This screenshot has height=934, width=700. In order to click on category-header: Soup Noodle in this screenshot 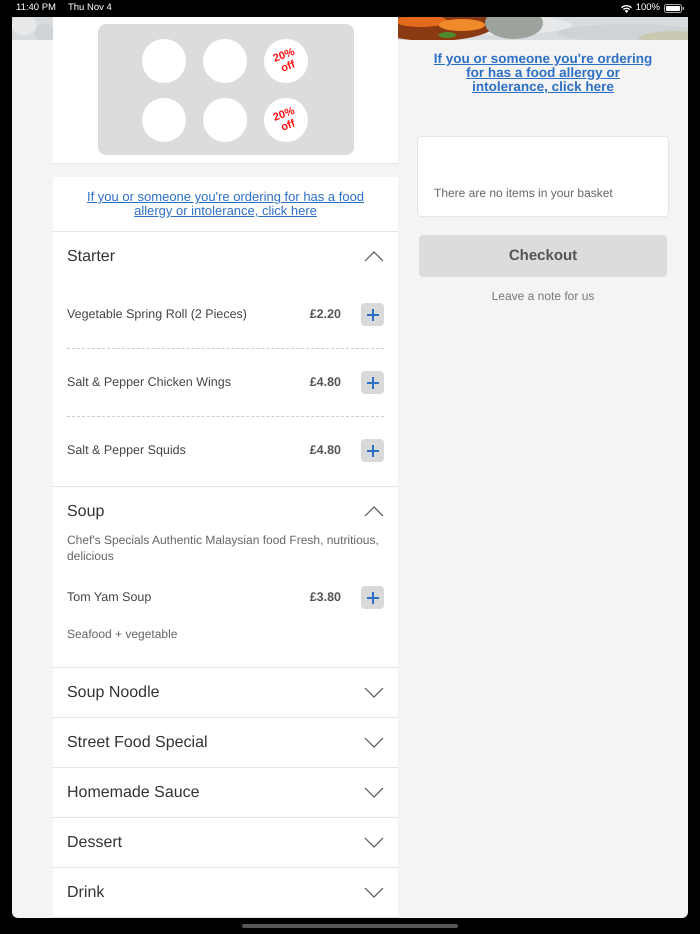, I will do `click(225, 692)`.